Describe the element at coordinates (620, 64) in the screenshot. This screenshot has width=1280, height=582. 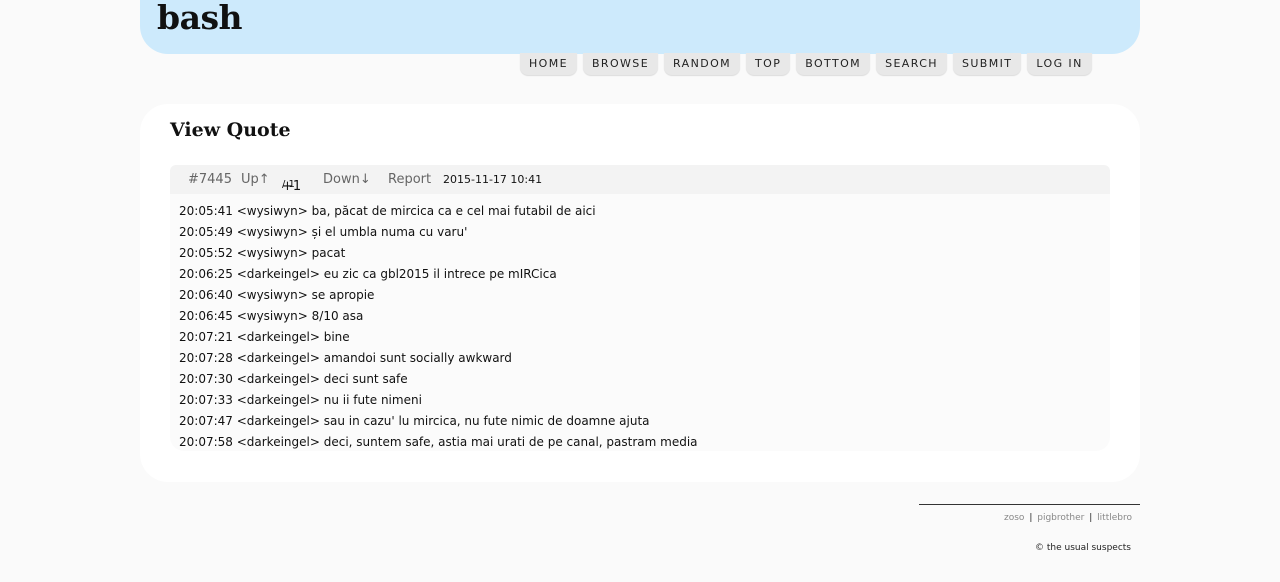
I see `nav-browse-button: BROWSE` at that location.